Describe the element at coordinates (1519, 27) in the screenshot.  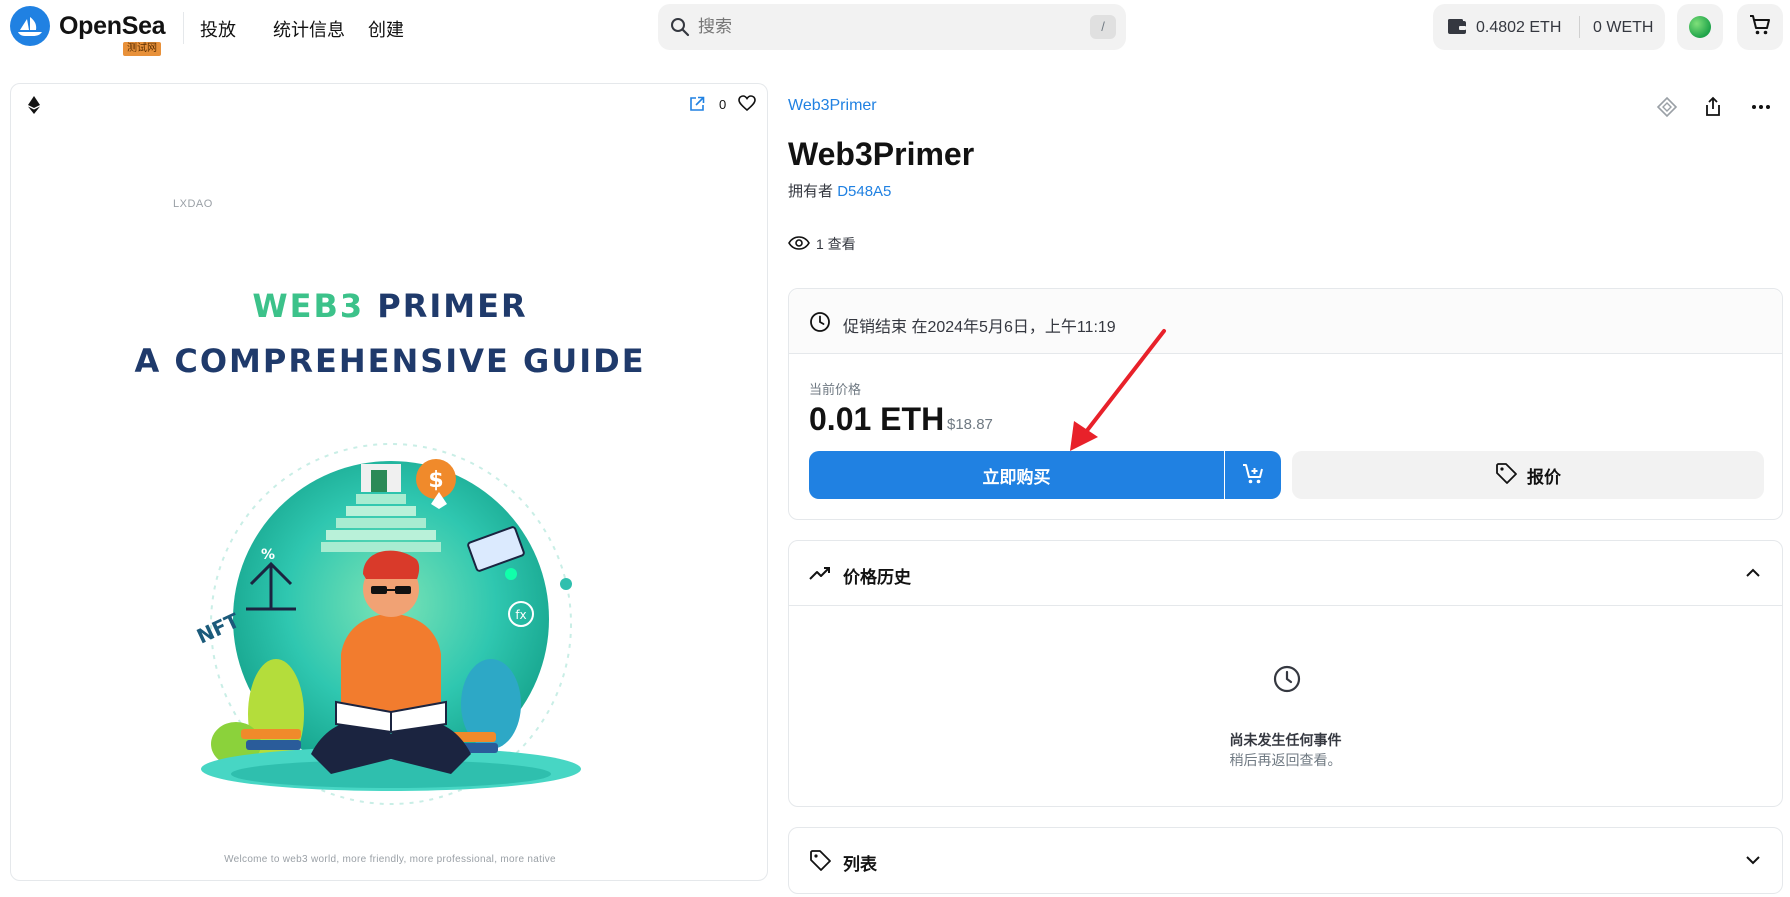
I see `eth-balance: 0.4802 ETH` at that location.